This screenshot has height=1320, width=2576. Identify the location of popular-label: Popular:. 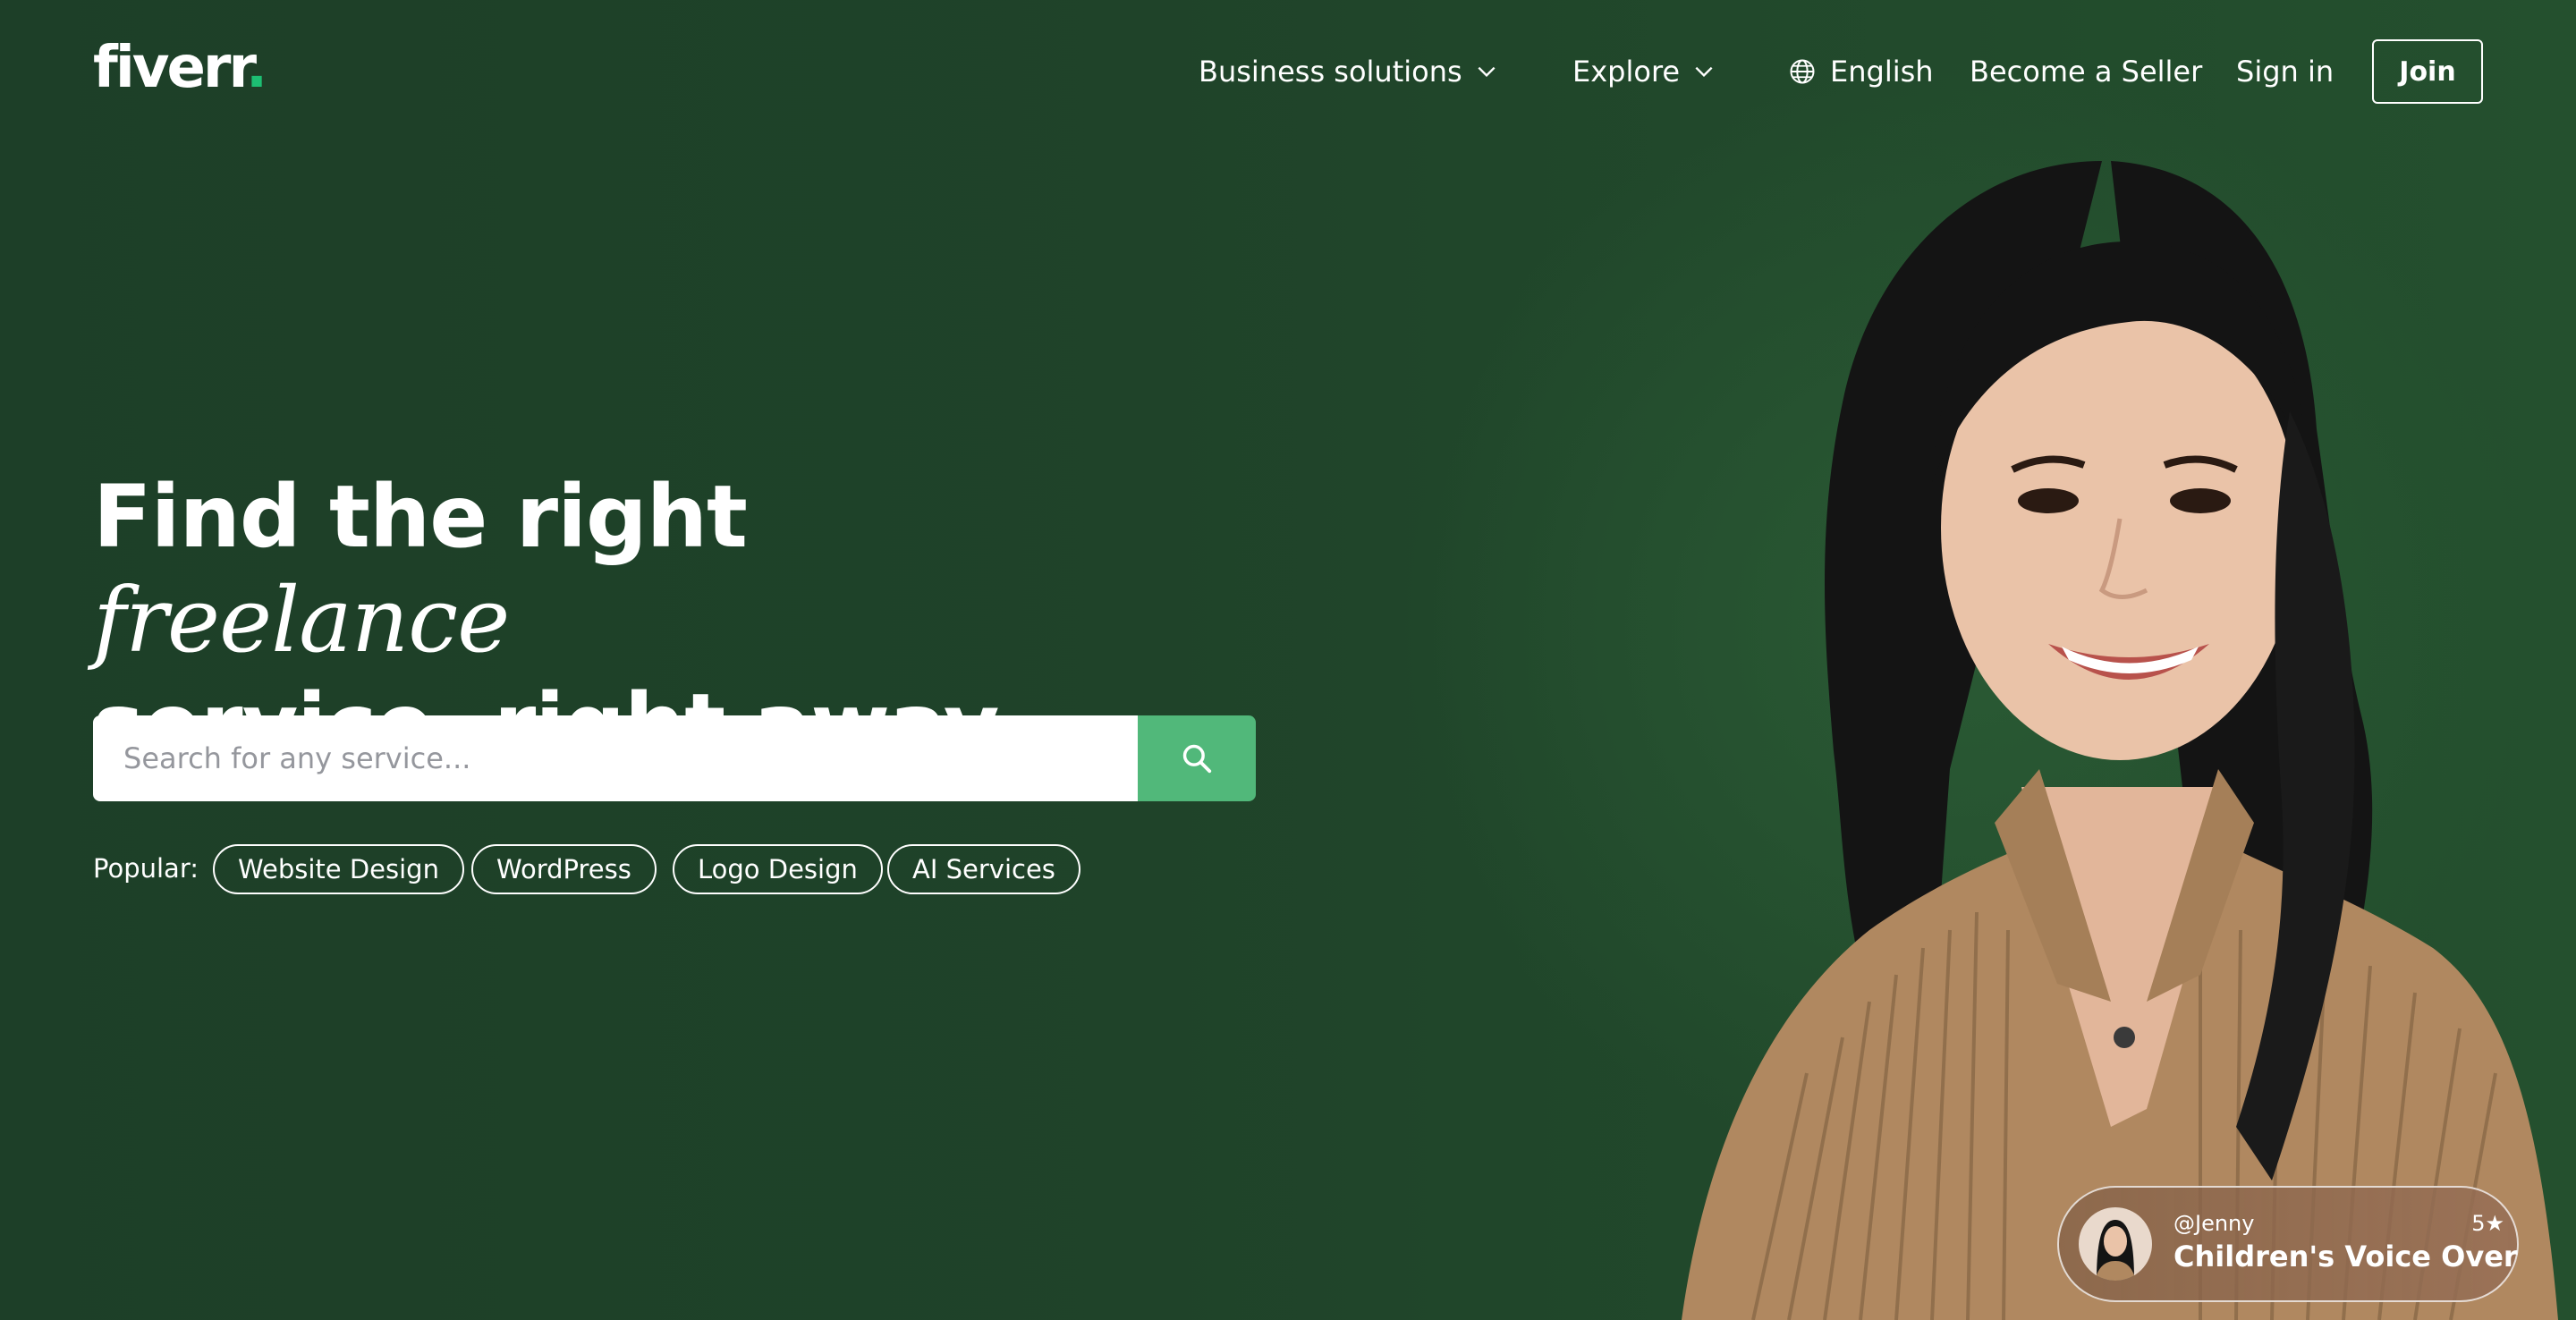
(146, 868).